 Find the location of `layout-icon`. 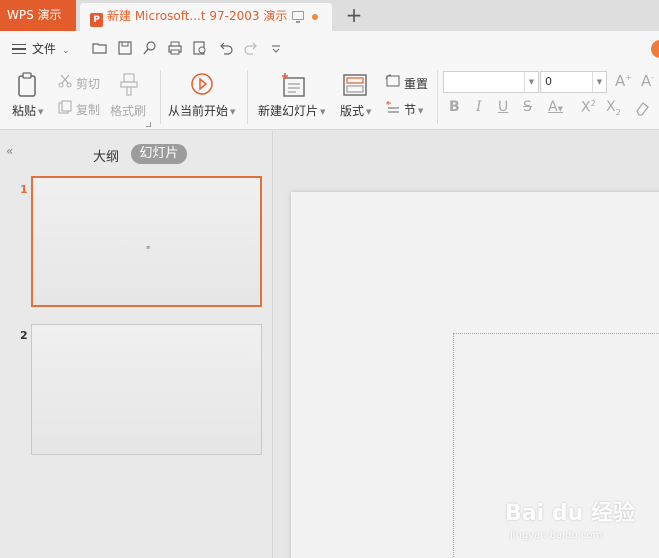

layout-icon is located at coordinates (355, 85).